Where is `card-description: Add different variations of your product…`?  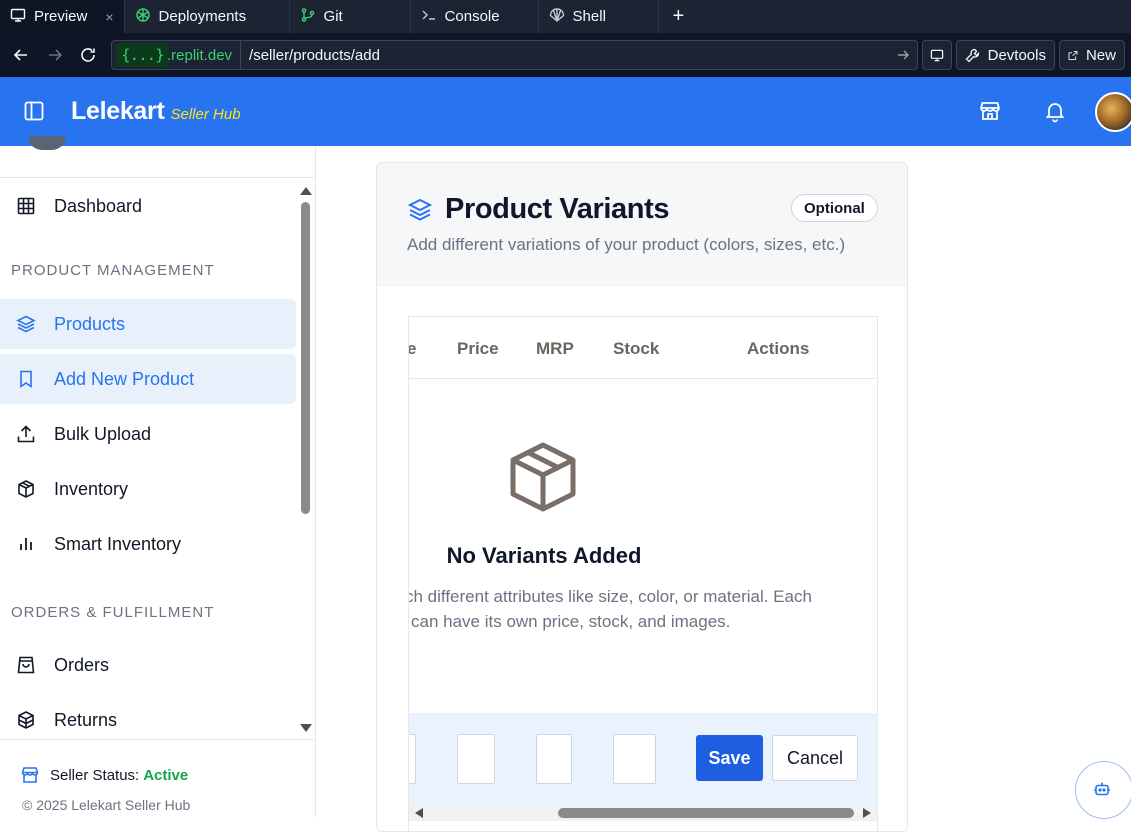
card-description: Add different variations of your product… is located at coordinates (626, 244).